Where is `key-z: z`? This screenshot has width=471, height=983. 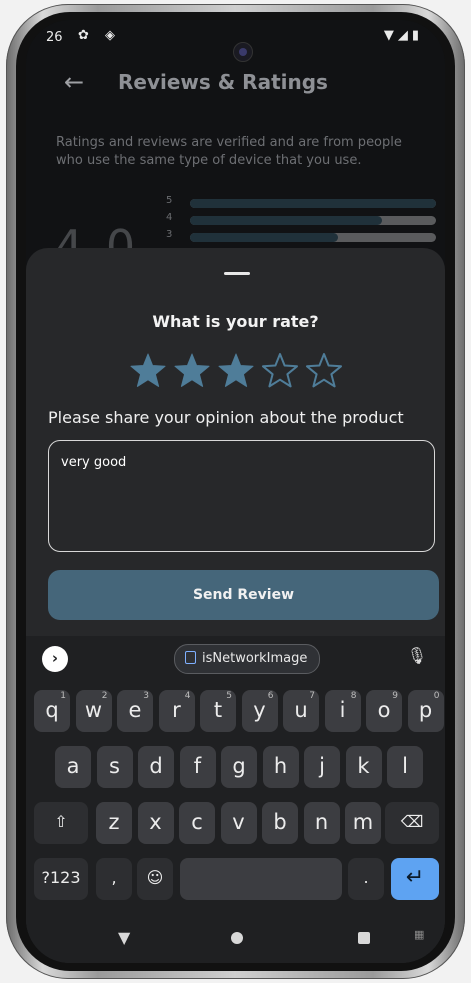 key-z: z is located at coordinates (114, 823).